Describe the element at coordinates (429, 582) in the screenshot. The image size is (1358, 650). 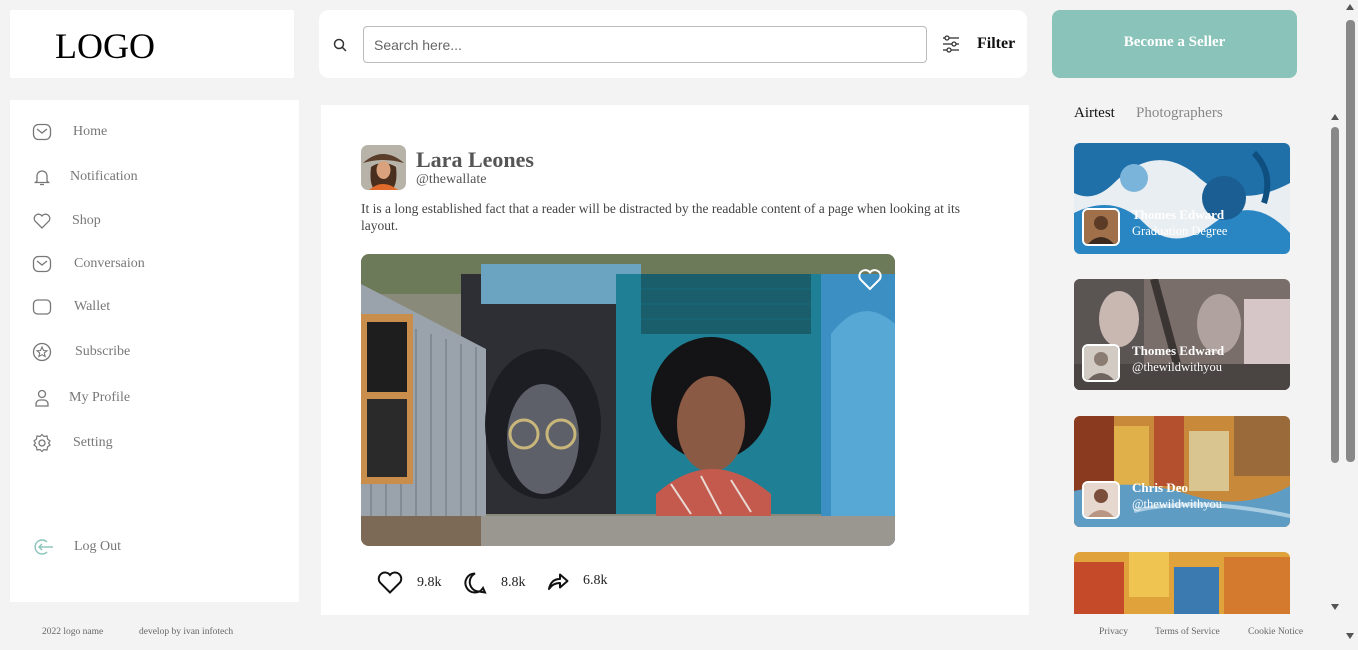
I see `like-count: 9.8k` at that location.